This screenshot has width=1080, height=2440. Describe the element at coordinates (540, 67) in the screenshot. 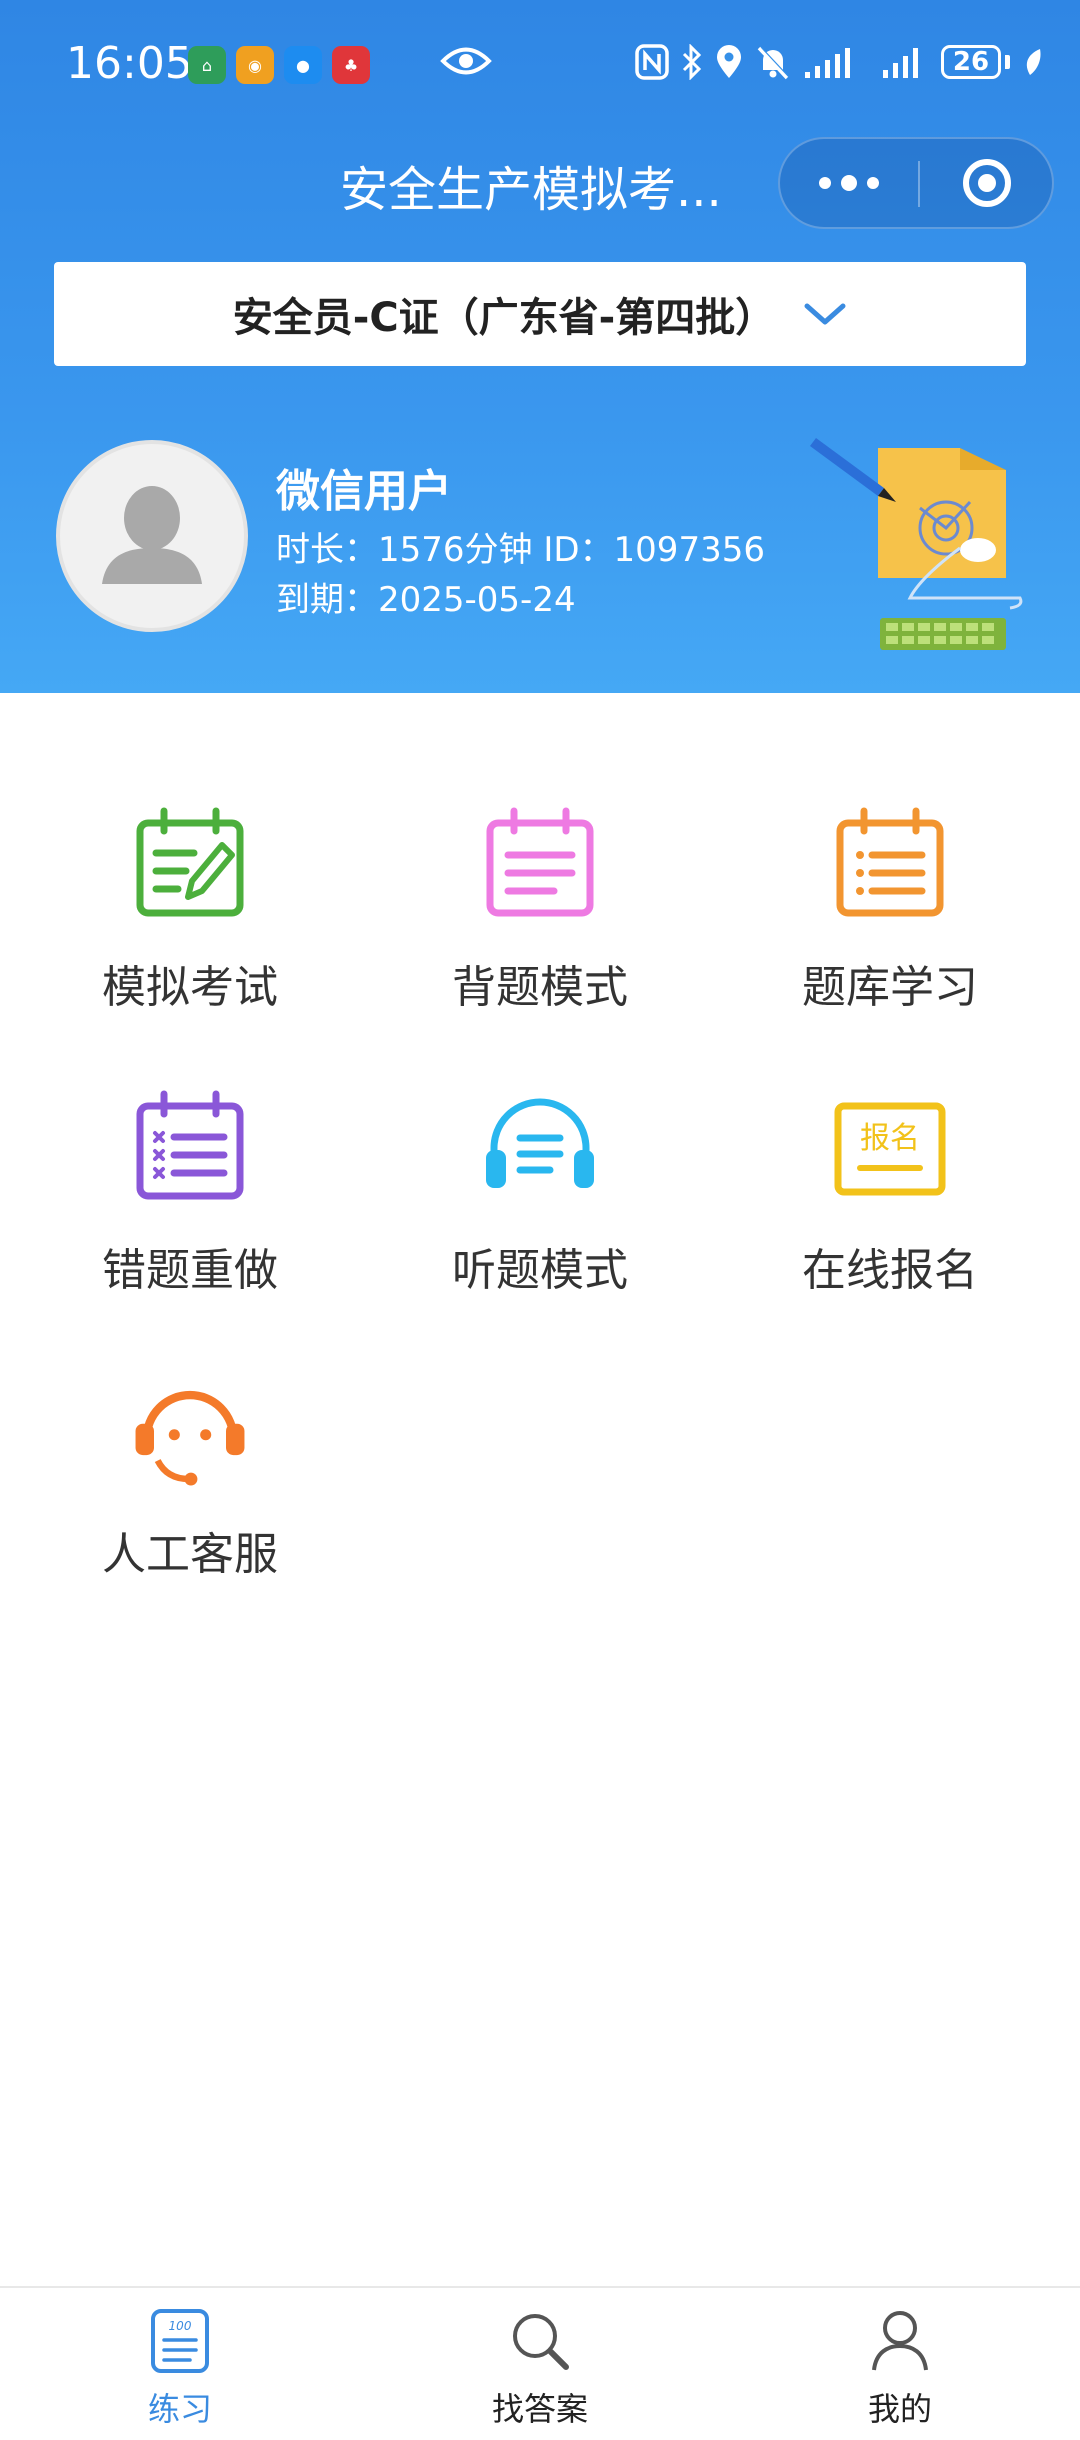

I see `status-bar: 16:05 ⌂ ◉ ● ♣ 26` at that location.